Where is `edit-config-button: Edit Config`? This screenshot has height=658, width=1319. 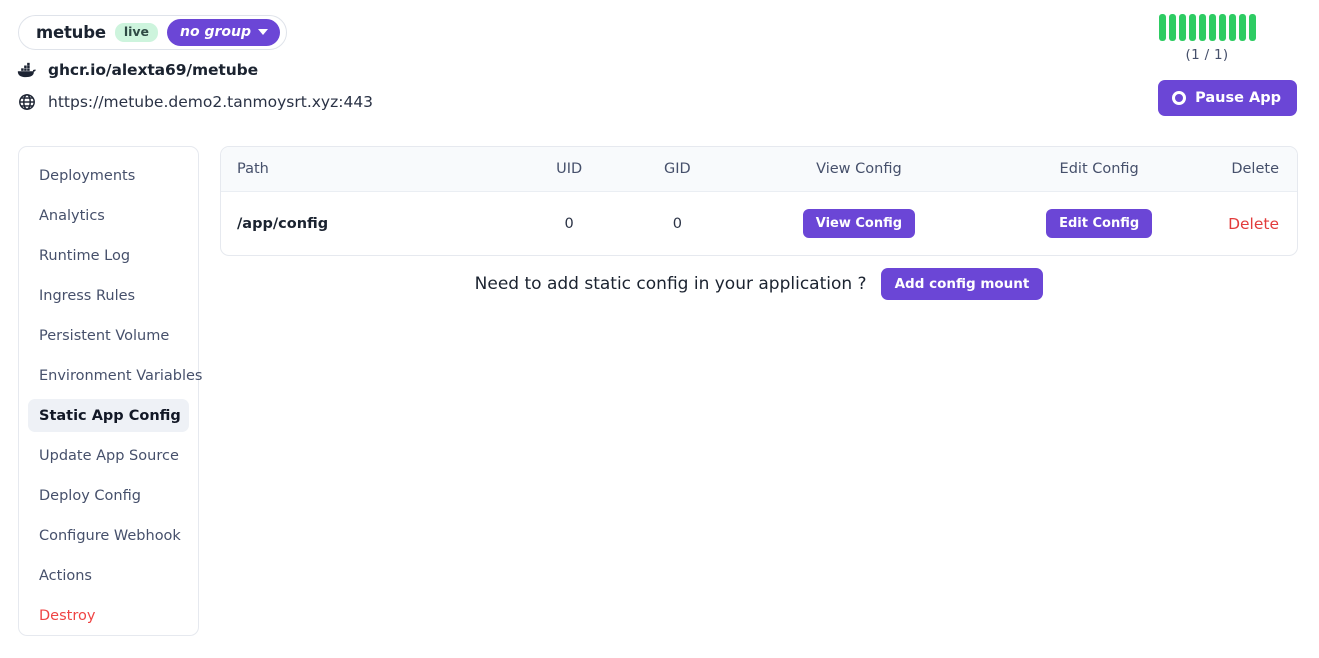
edit-config-button: Edit Config is located at coordinates (1099, 223).